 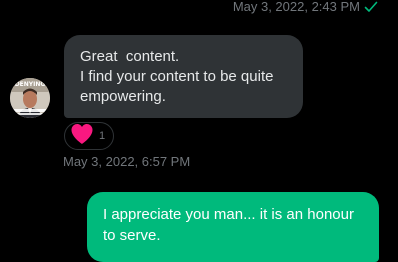 What do you see at coordinates (127, 161) in the screenshot?
I see `incoming-message-timestamp: May 3, 2022, 6:57 PM` at bounding box center [127, 161].